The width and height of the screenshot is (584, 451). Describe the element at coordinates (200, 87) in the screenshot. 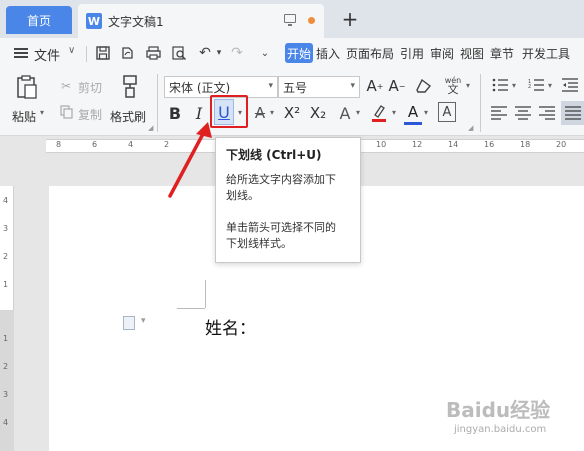

I see `font-name-value: 宋体 (正文)` at that location.